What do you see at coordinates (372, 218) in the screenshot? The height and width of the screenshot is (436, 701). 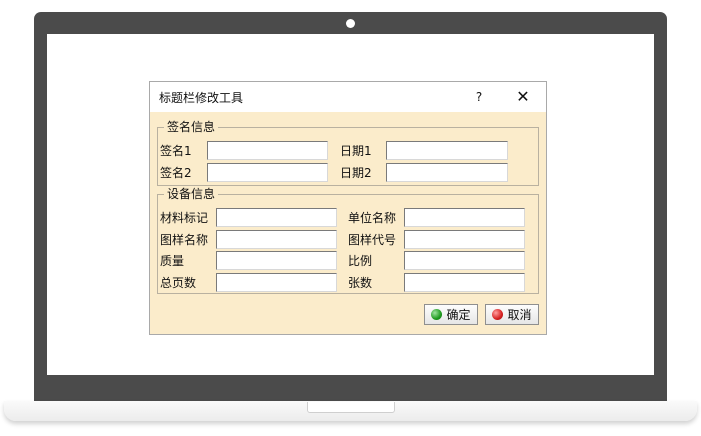 I see `unit-name-label: 单位名称` at bounding box center [372, 218].